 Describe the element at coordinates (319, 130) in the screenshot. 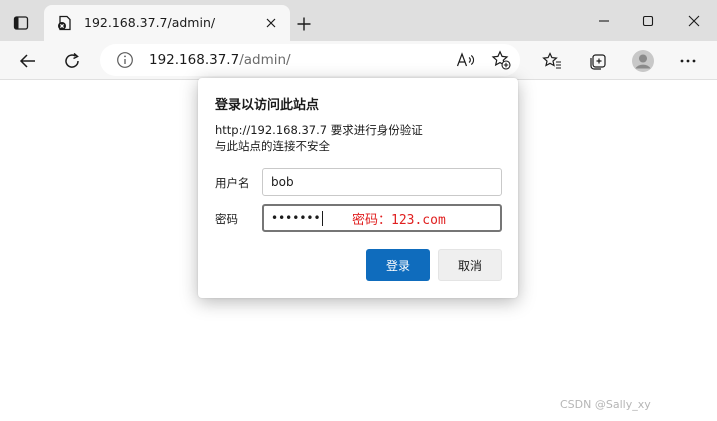

I see `dialog-message-line1: http://192.168.37.7 要求进行身份验证` at that location.